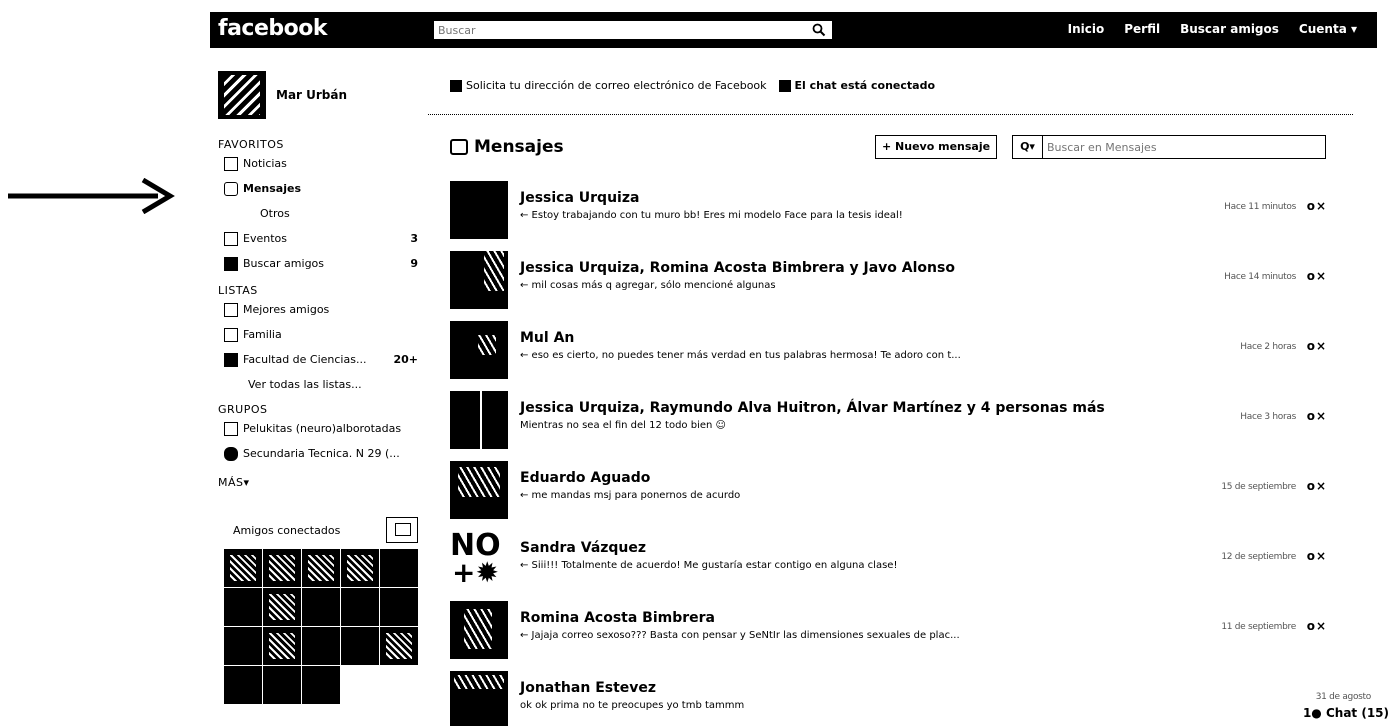  What do you see at coordinates (402, 530) in the screenshot?
I see `popout-icon` at bounding box center [402, 530].